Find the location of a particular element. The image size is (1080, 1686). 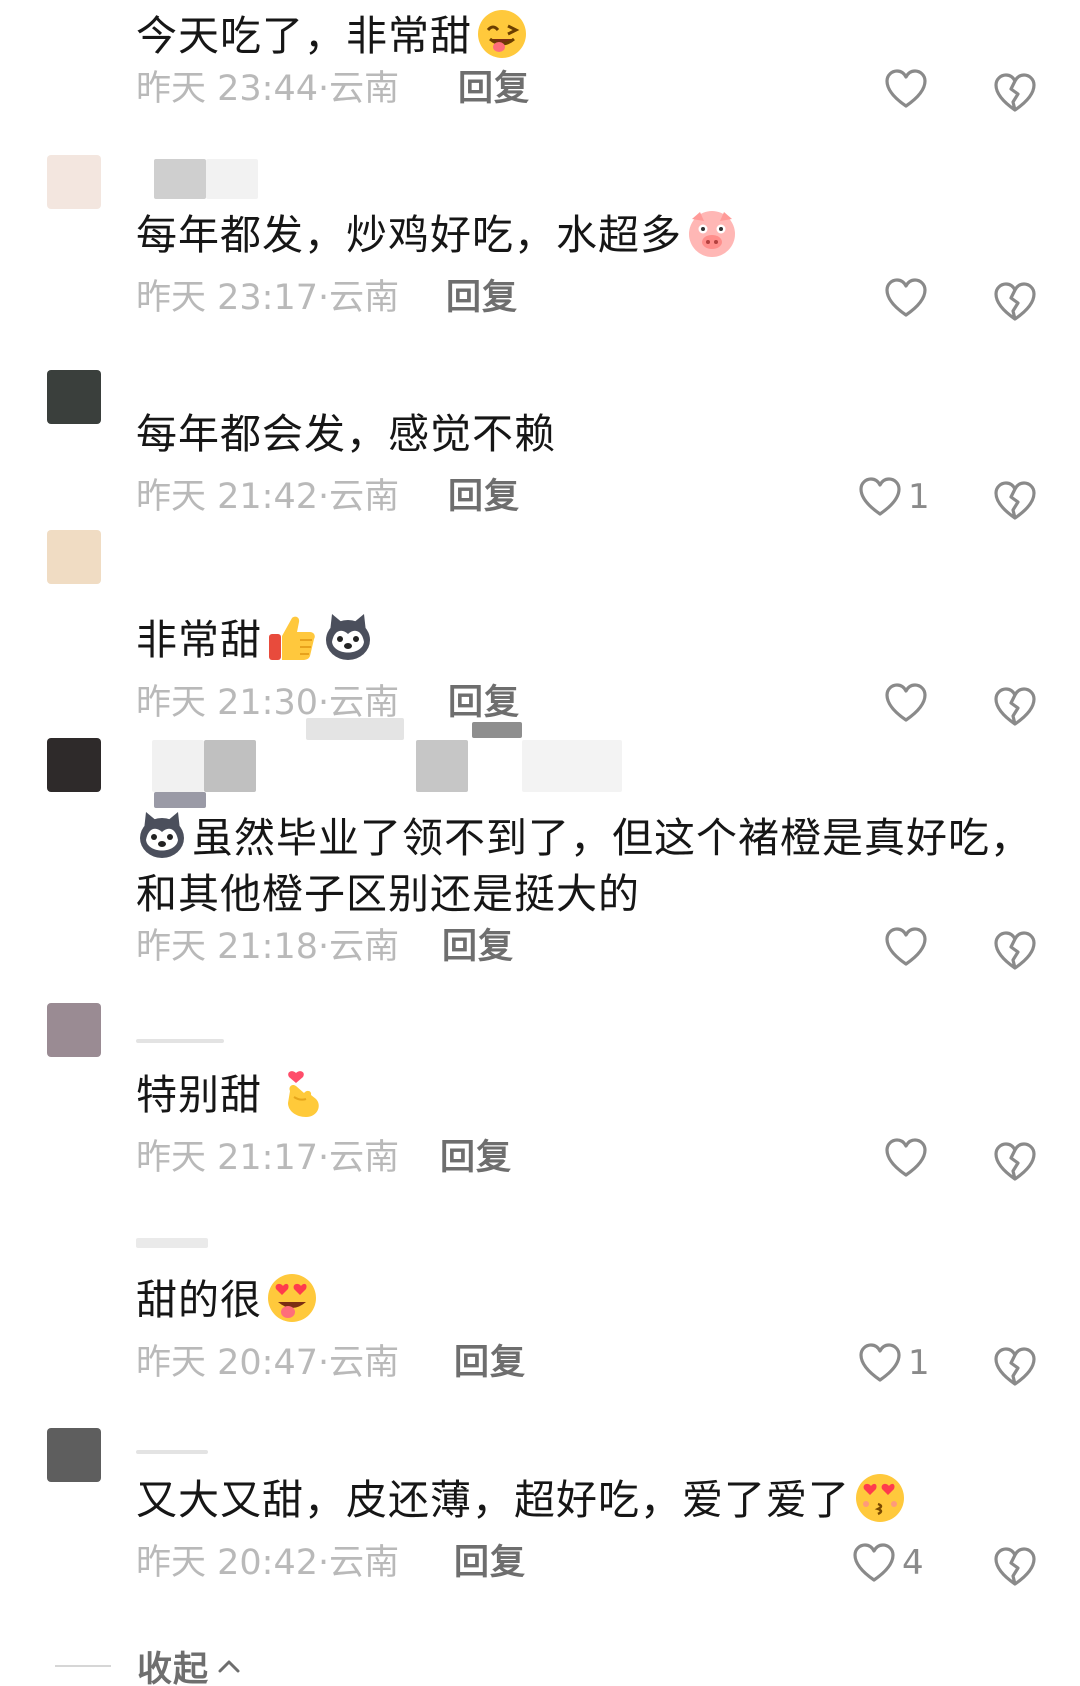

comment-meta: 昨天 20:42·云南 is located at coordinates (268, 1563).